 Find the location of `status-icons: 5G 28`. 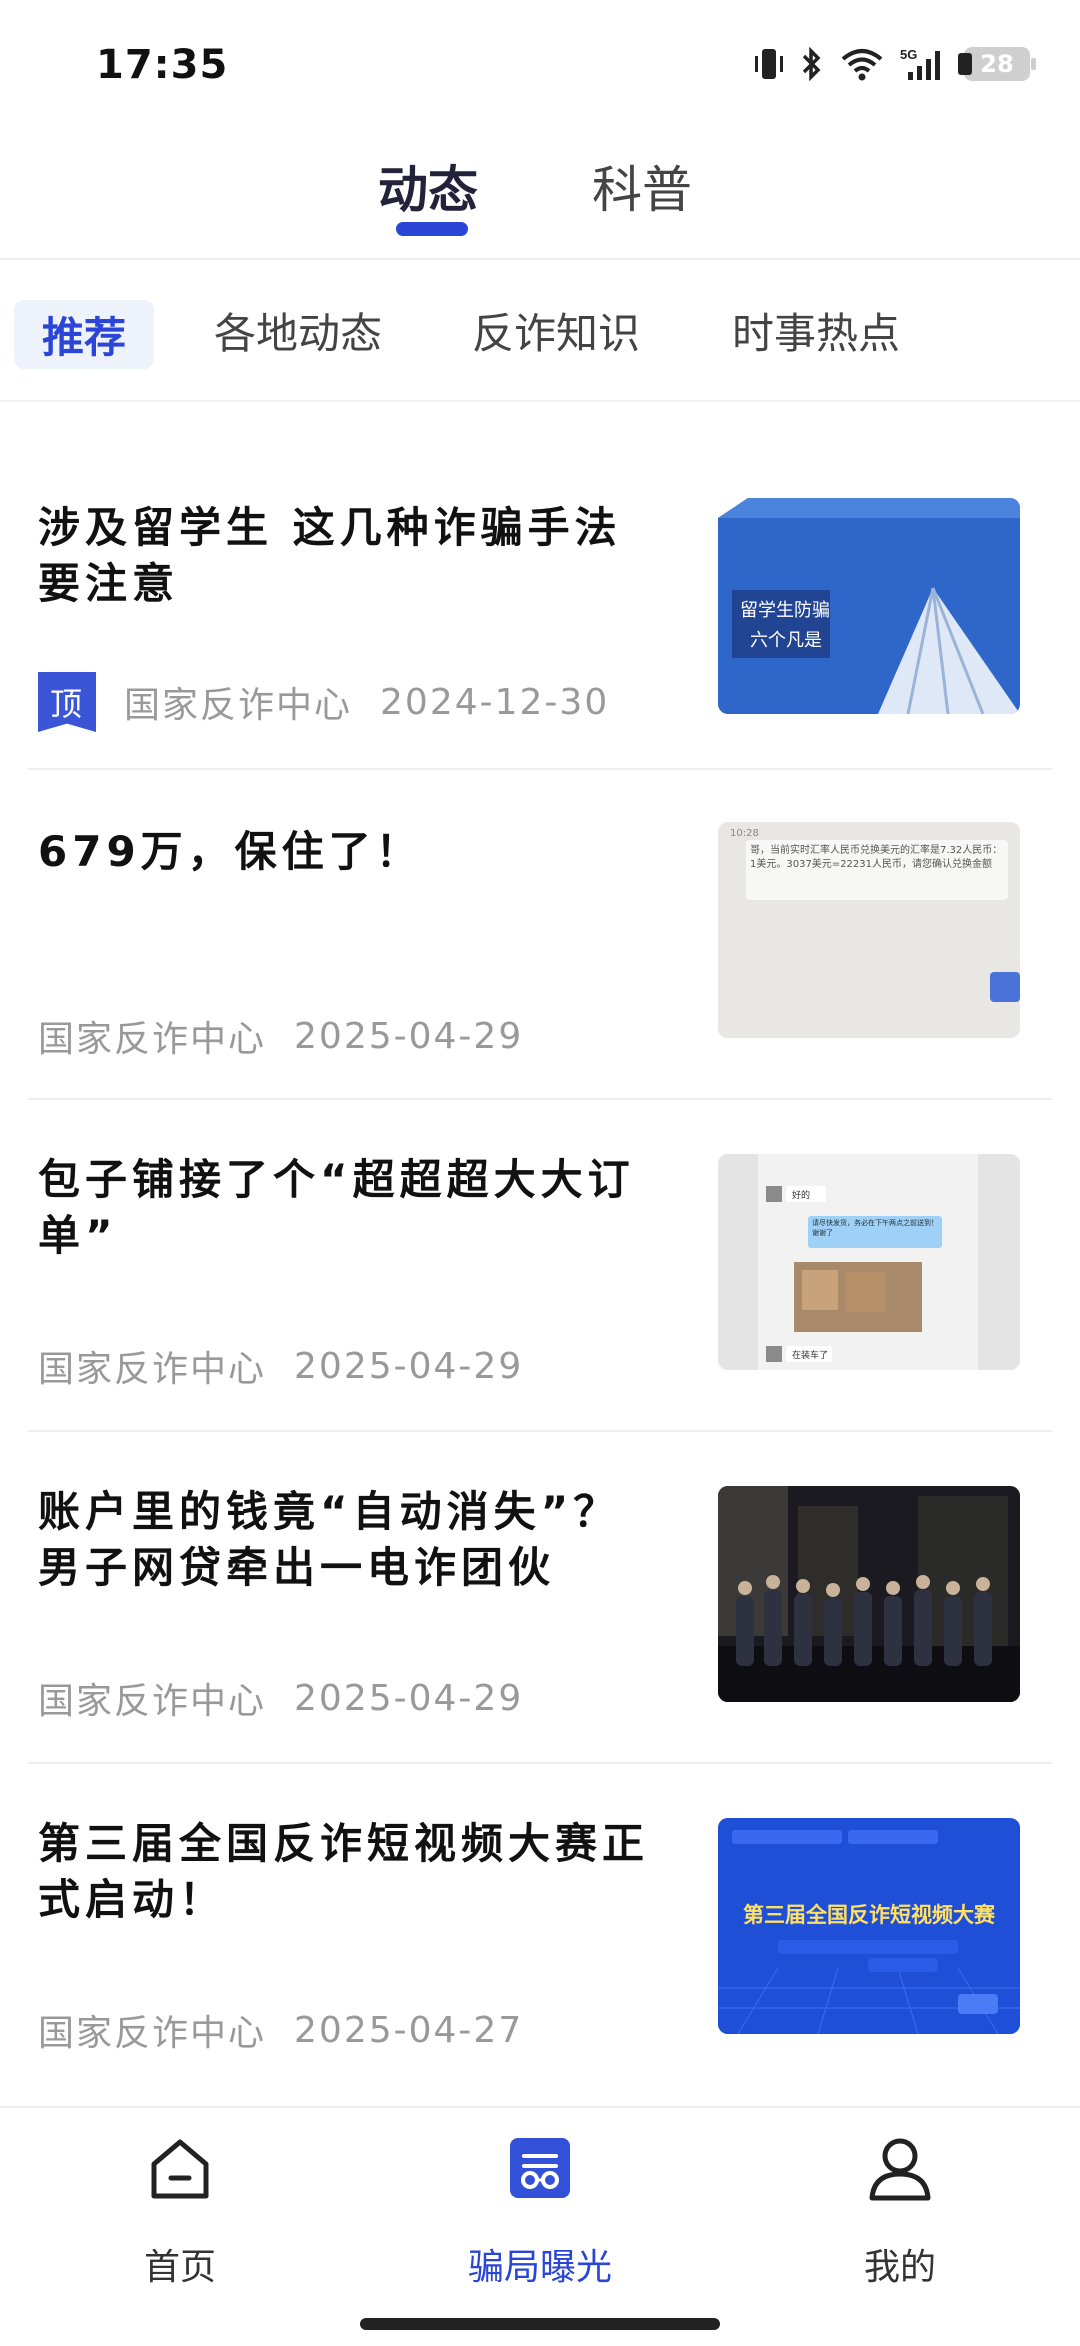

status-icons: 5G 28 is located at coordinates (895, 64).